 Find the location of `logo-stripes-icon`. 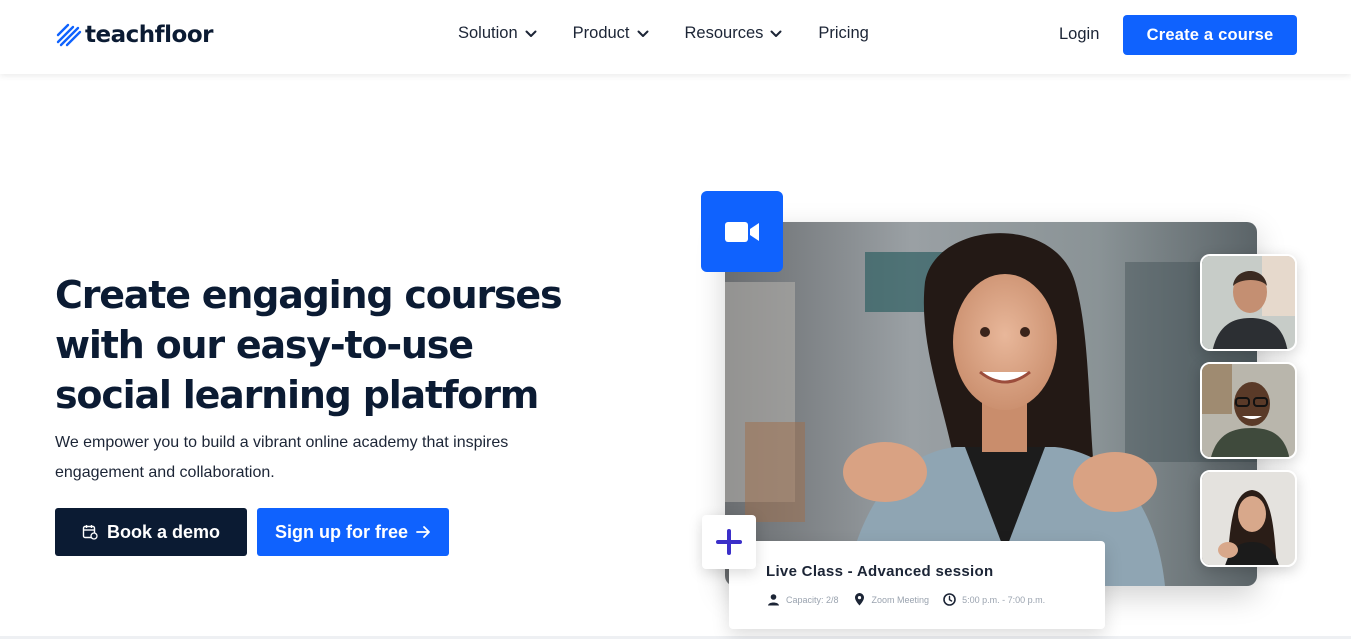

logo-stripes-icon is located at coordinates (69, 35).